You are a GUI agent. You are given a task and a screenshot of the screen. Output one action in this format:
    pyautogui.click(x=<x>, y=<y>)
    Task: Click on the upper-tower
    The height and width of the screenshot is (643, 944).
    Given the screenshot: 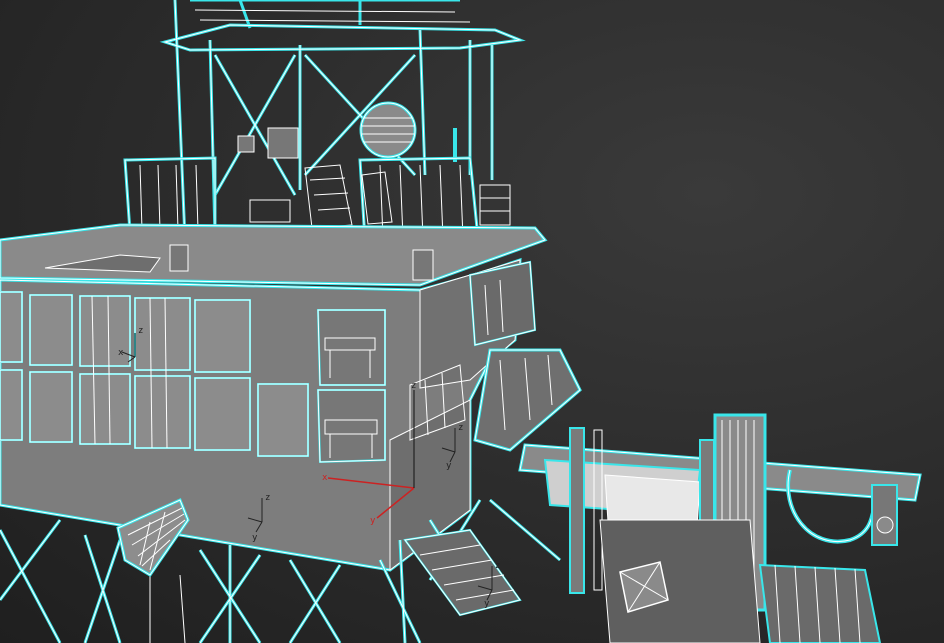 What is the action you would take?
    pyautogui.click(x=342, y=120)
    